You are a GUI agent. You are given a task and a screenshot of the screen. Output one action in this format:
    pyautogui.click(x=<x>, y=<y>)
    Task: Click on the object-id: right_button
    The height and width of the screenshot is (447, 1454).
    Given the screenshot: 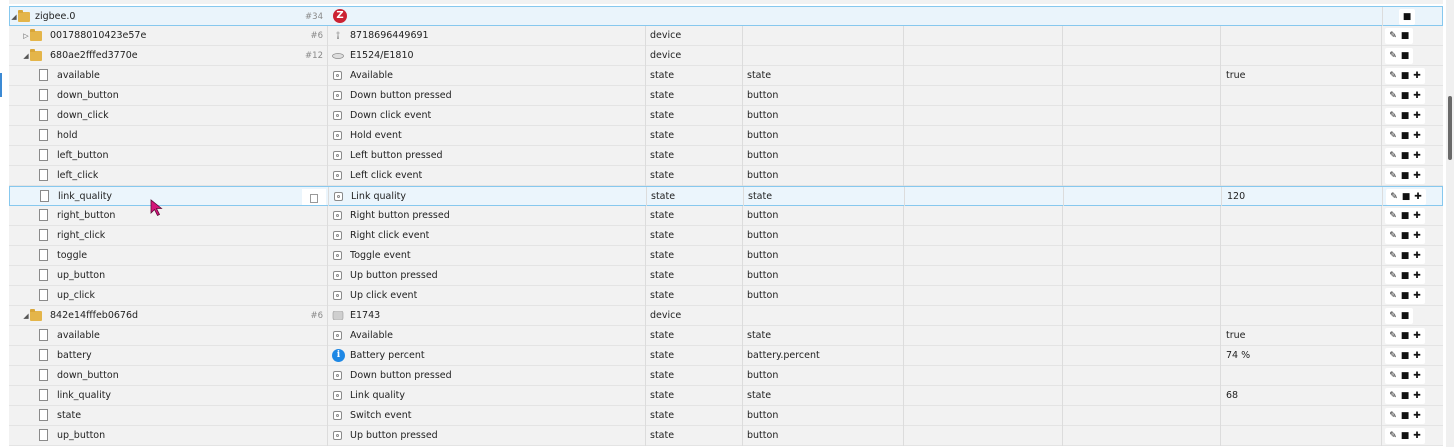 What is the action you would take?
    pyautogui.click(x=86, y=216)
    